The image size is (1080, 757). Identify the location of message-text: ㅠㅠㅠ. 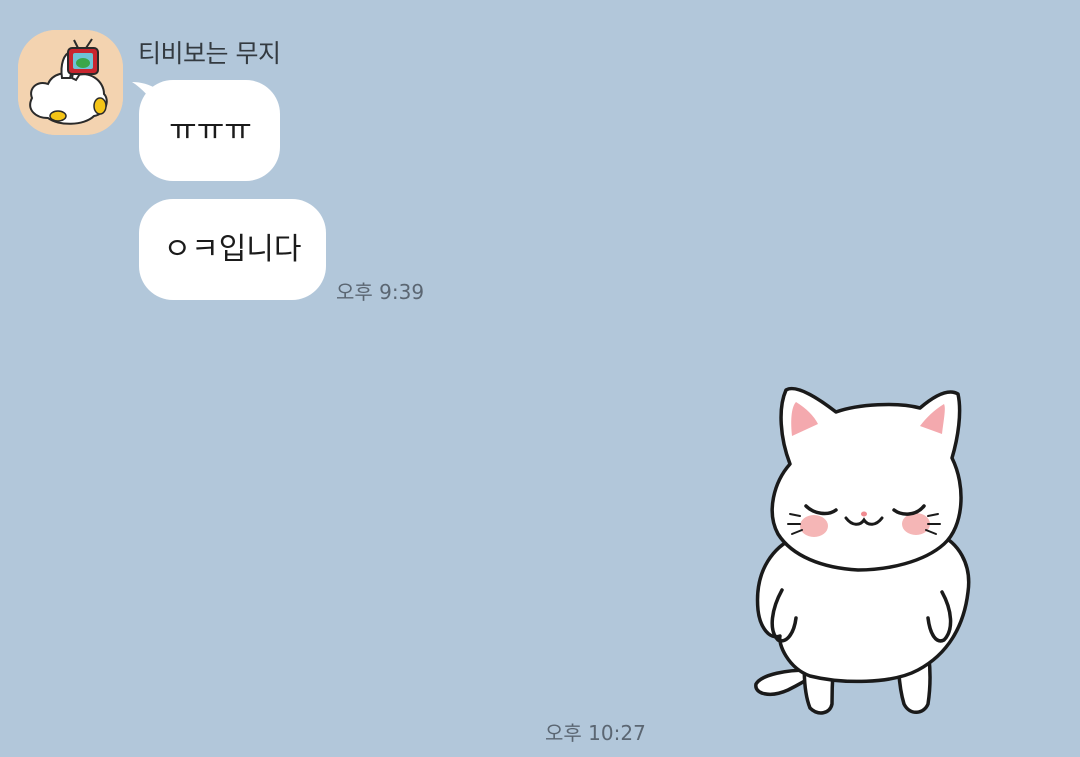
(210, 130).